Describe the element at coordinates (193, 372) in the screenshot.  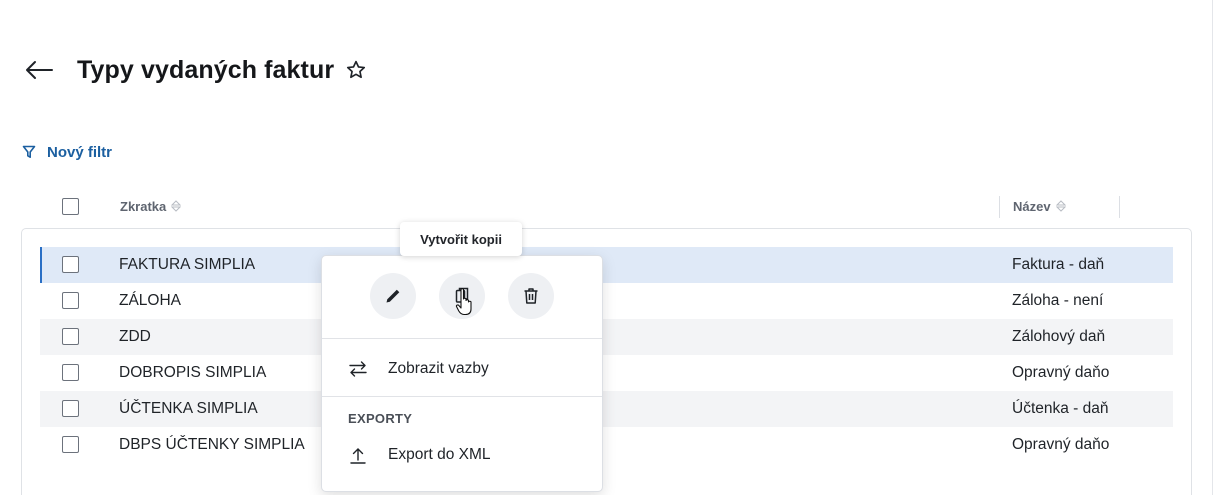
I see `cell-code: DOBROPIS SIMPLIA` at that location.